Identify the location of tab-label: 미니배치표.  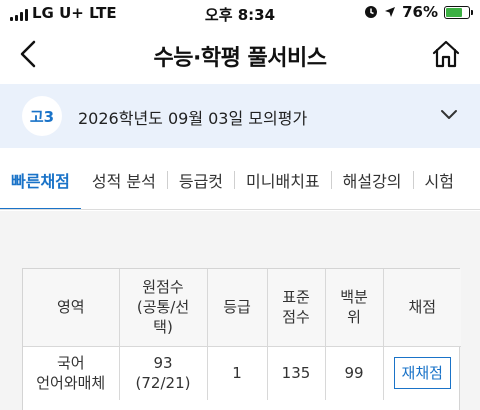
(283, 181).